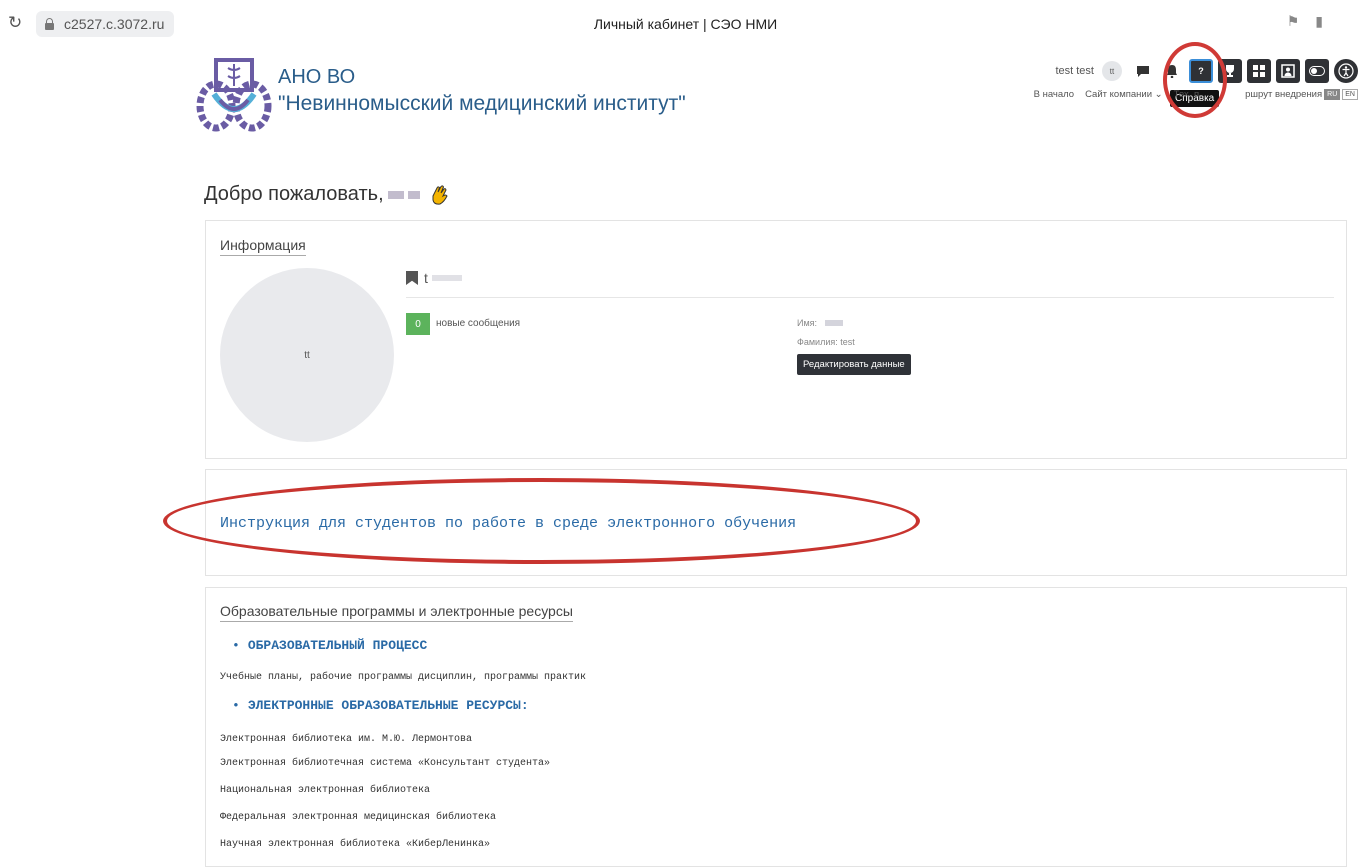  What do you see at coordinates (870, 297) in the screenshot?
I see `divider` at bounding box center [870, 297].